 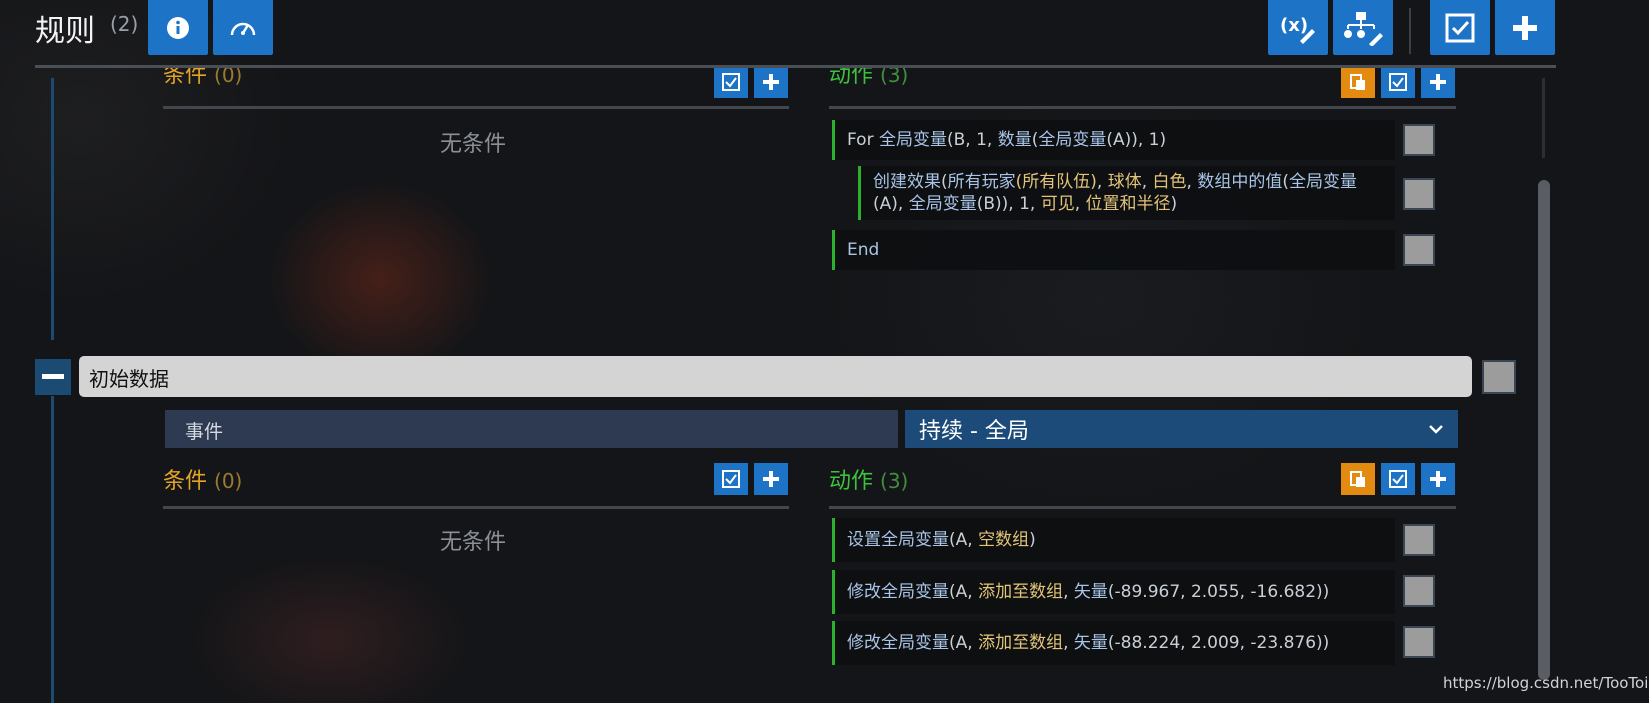 I want to click on rule1-actions-divider, so click(x=1142, y=107).